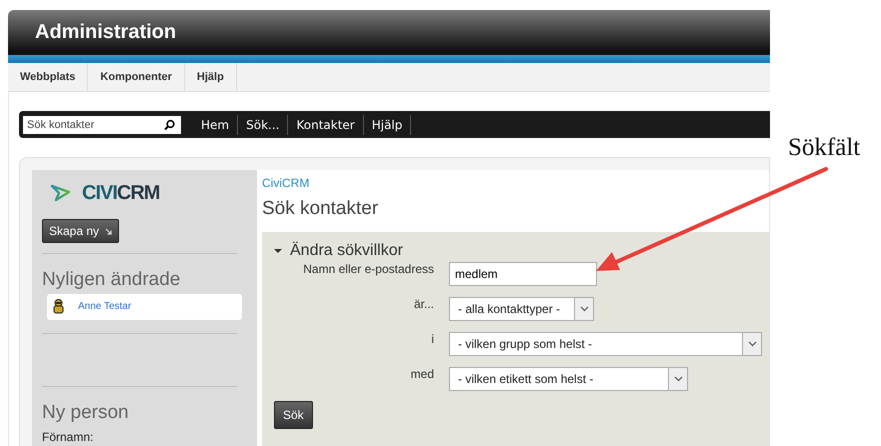  What do you see at coordinates (521, 309) in the screenshot?
I see `dropdown: - alla kontakttyper -` at bounding box center [521, 309].